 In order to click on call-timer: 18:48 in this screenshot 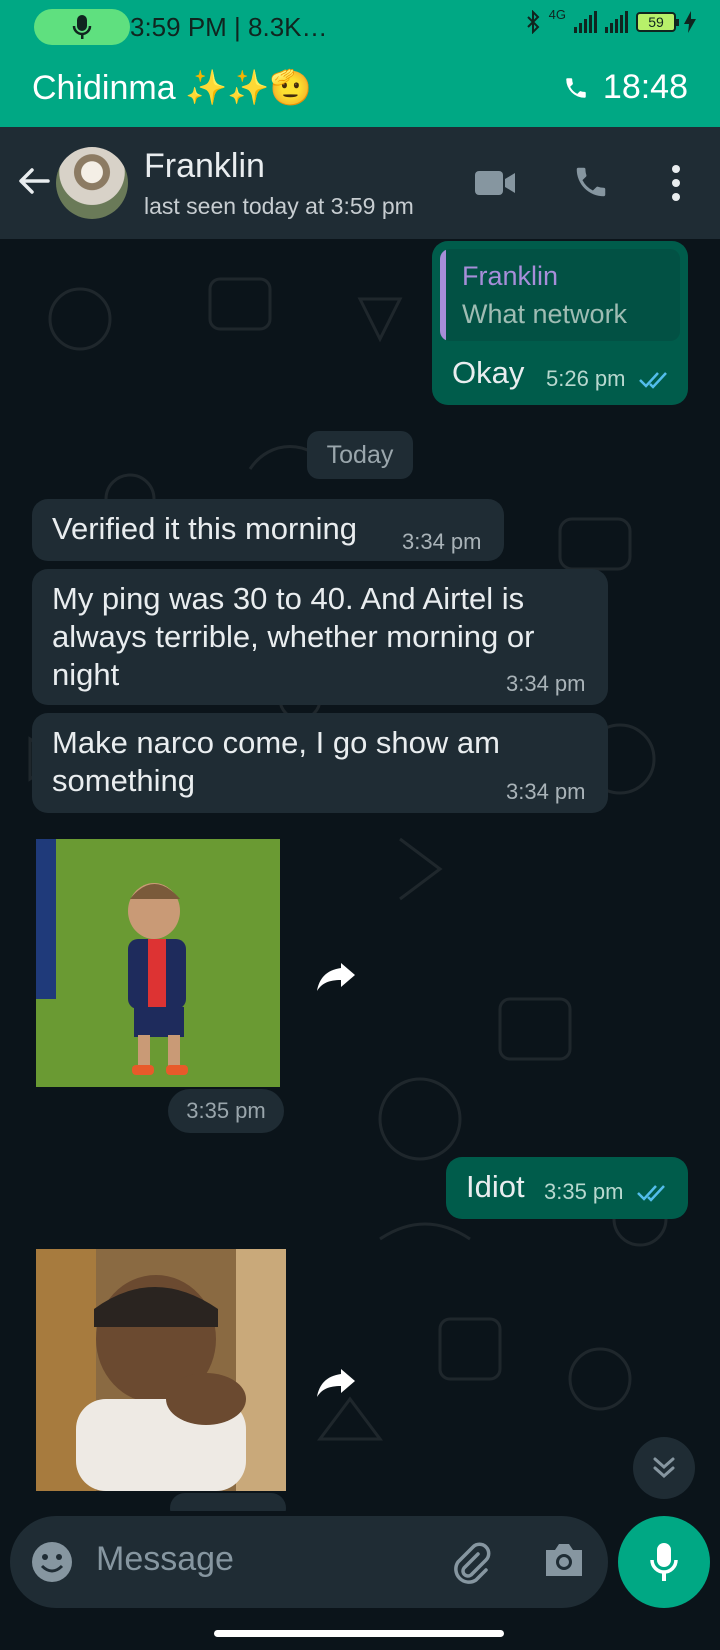, I will do `click(625, 87)`.